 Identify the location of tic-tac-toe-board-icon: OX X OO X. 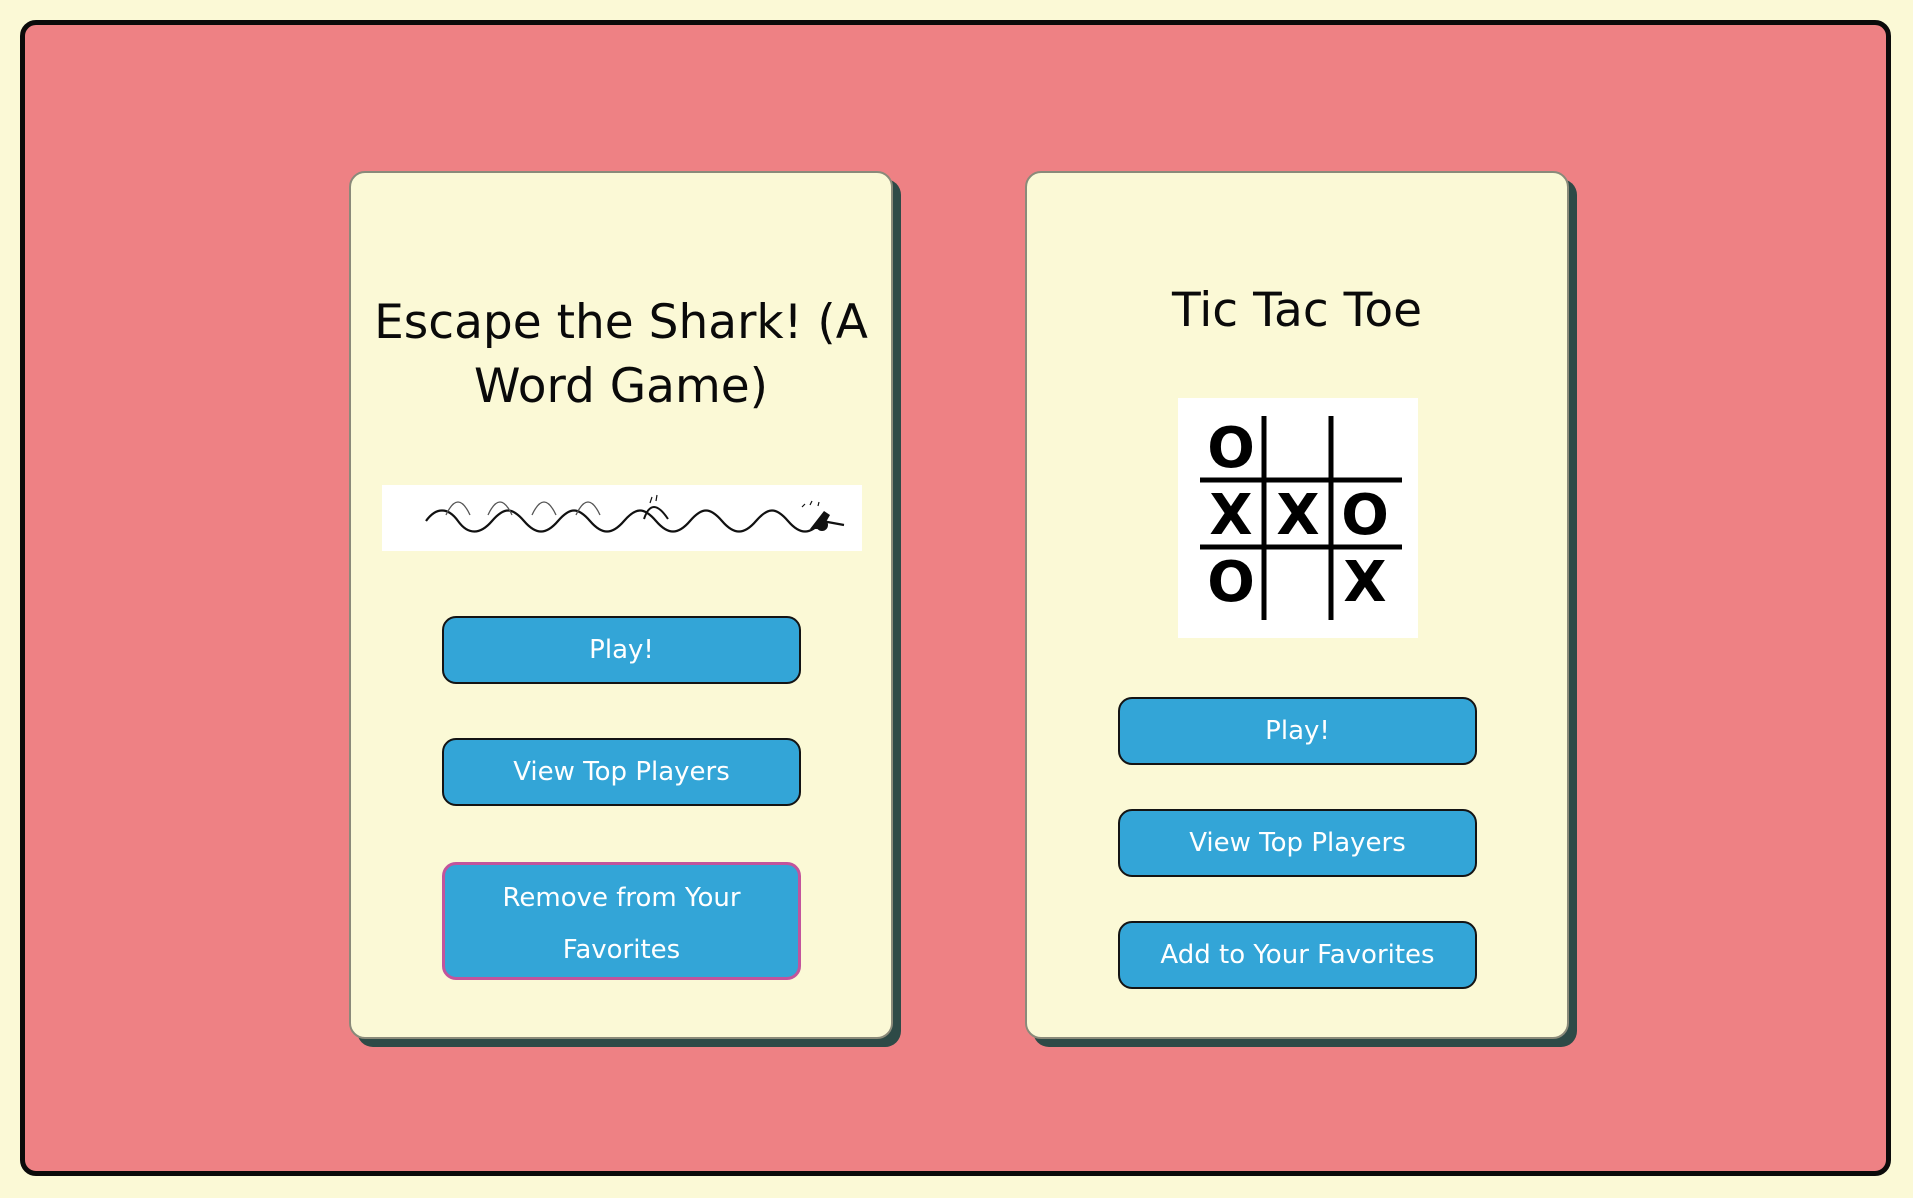
(1301, 518).